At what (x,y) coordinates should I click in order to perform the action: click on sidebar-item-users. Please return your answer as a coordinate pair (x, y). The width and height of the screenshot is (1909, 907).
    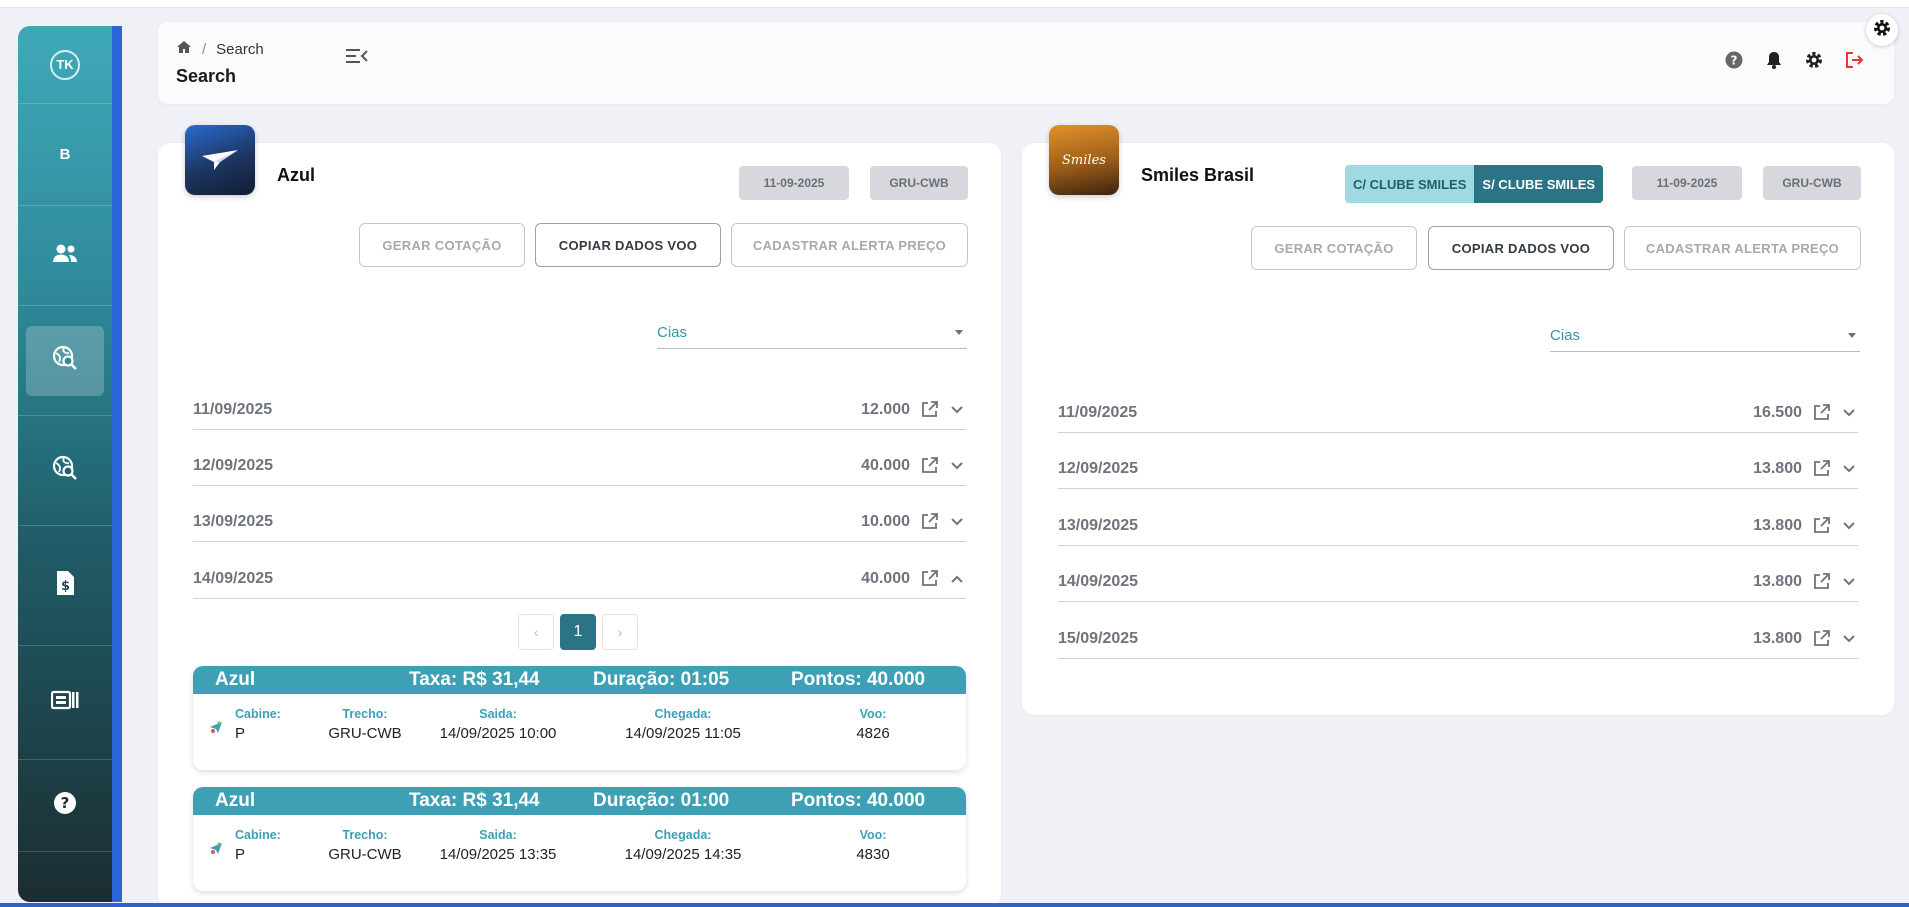
    Looking at the image, I should click on (65, 256).